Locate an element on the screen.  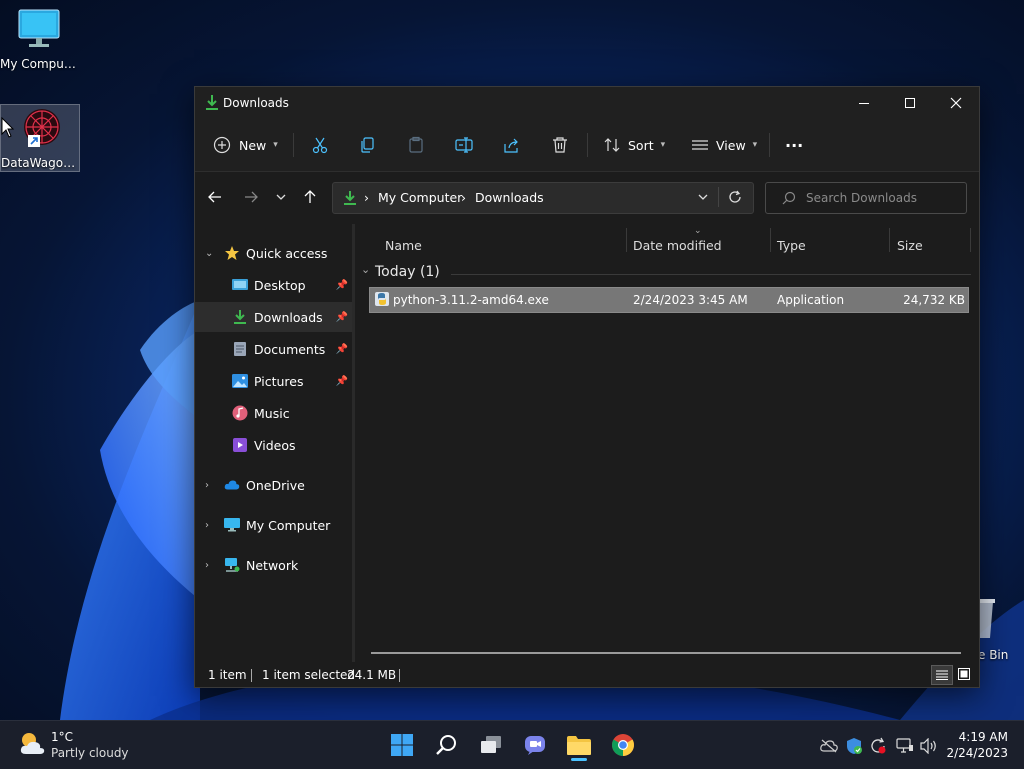
sync-icon is located at coordinates (878, 746).